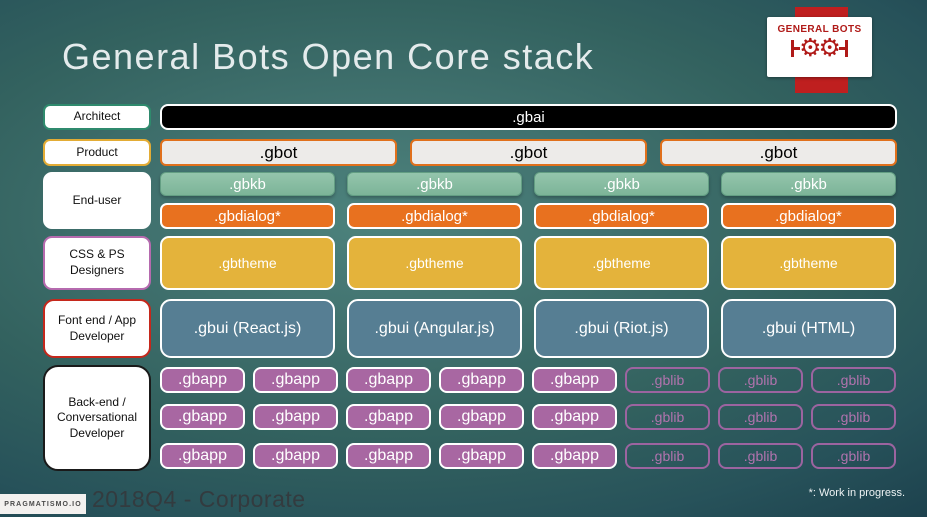 Image resolution: width=927 pixels, height=517 pixels. Describe the element at coordinates (97, 117) in the screenshot. I see `role-label-architect: Architect` at that location.